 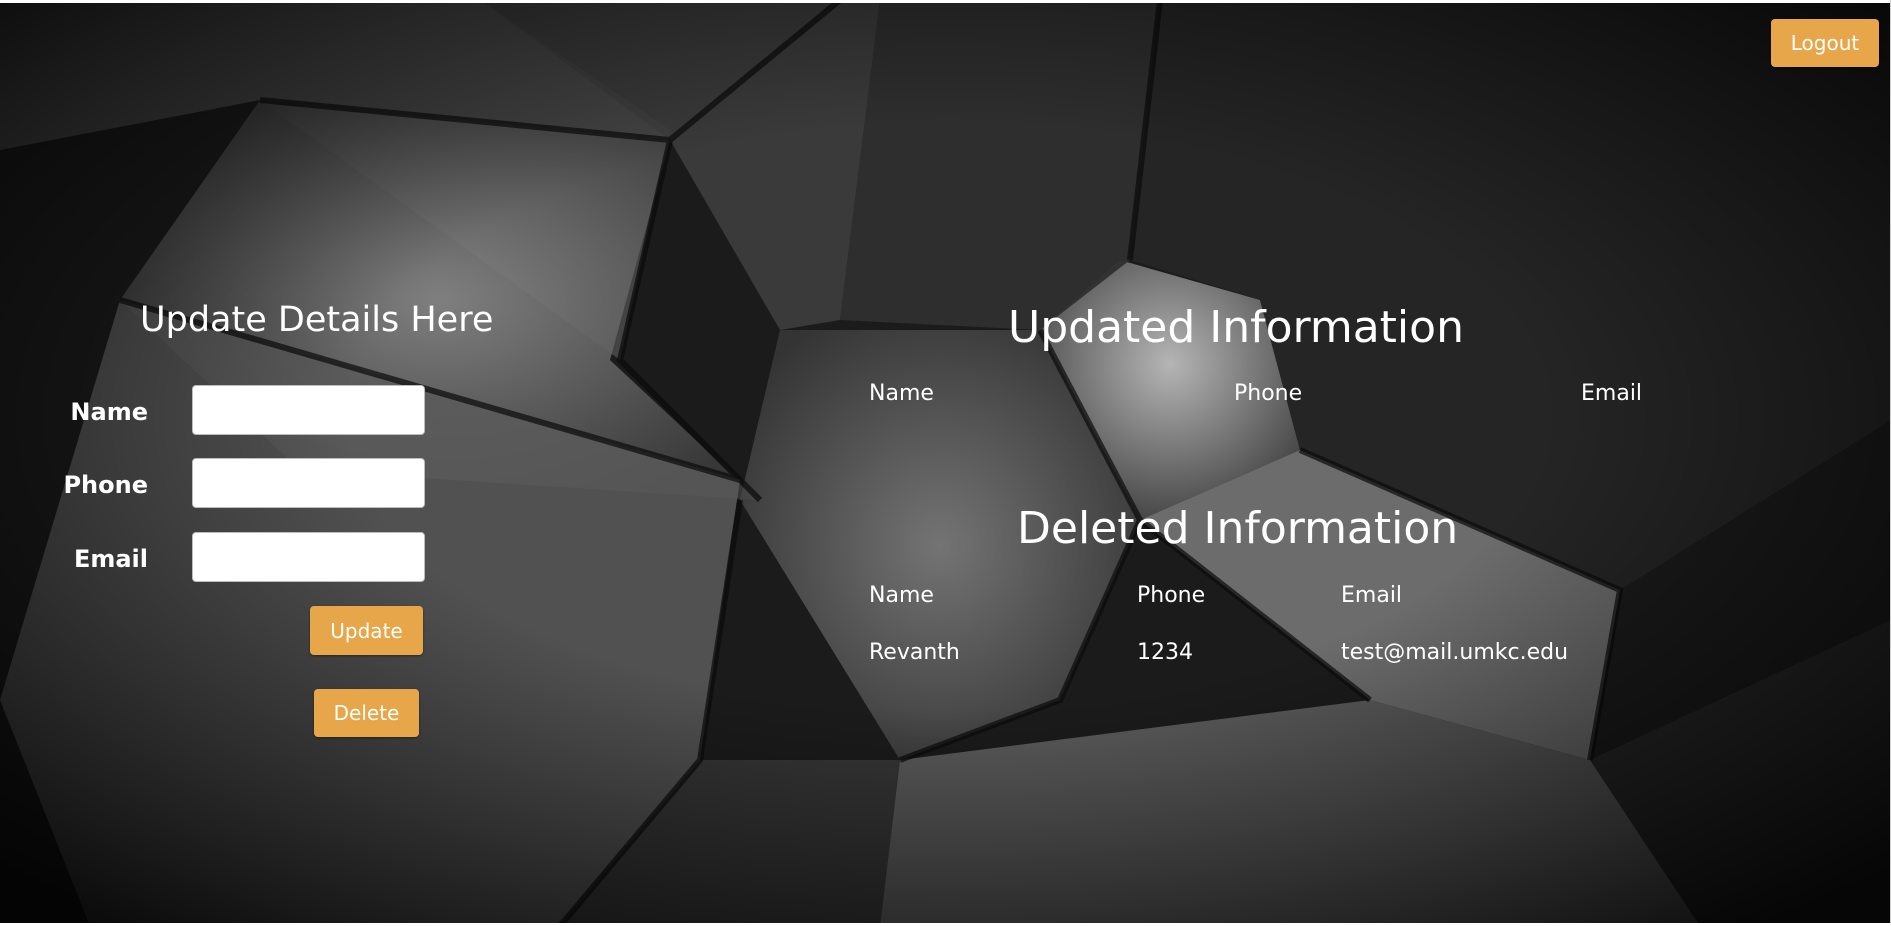 I want to click on updated-col-phone: Phone, so click(x=1268, y=393).